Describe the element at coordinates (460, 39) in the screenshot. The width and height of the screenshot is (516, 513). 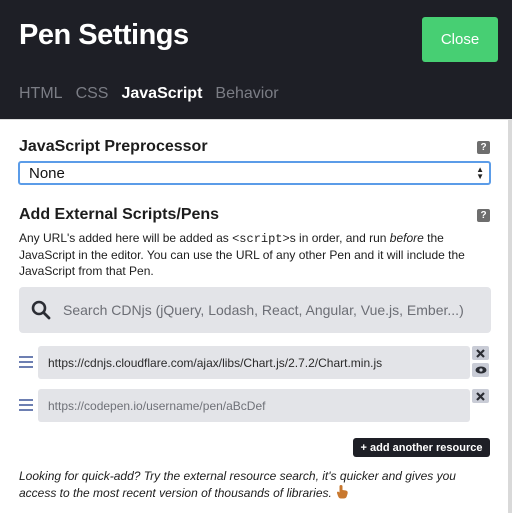
I see `close-button: Close` at that location.